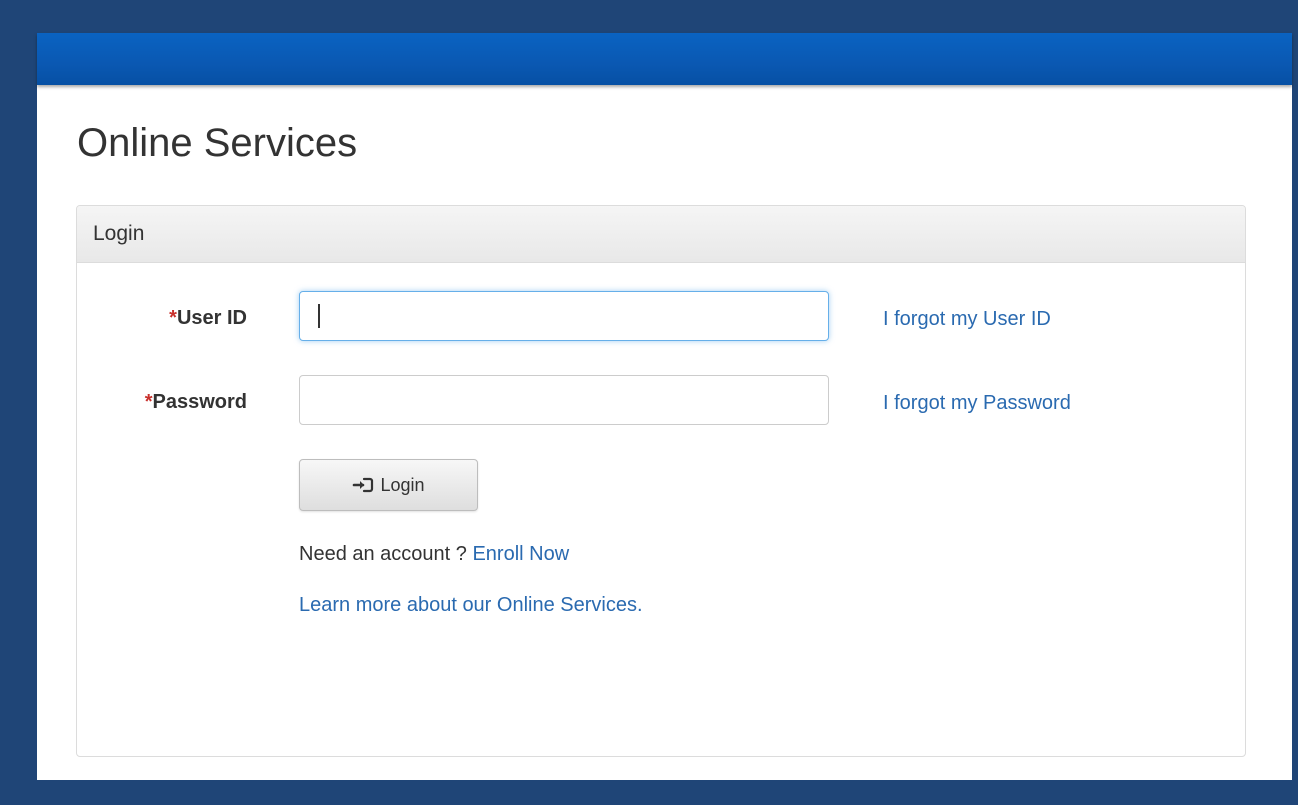 This screenshot has width=1298, height=805. I want to click on password-label: *Password, so click(167, 402).